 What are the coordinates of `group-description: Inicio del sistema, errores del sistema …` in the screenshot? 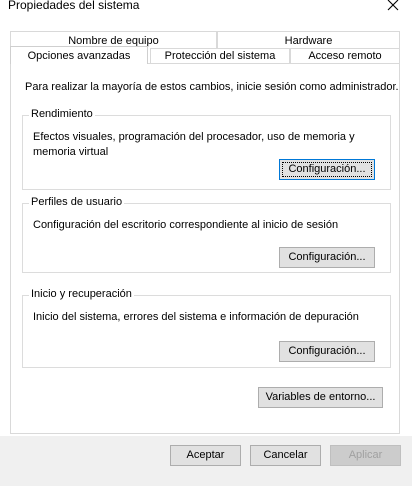 It's located at (196, 317).